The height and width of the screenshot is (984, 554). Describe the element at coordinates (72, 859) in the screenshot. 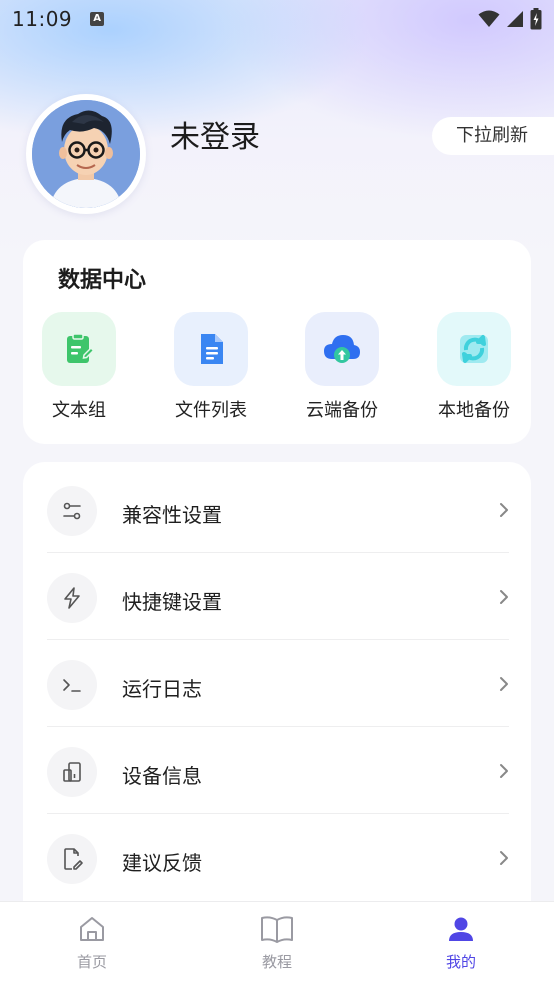

I see `feedback-edit-icon` at that location.